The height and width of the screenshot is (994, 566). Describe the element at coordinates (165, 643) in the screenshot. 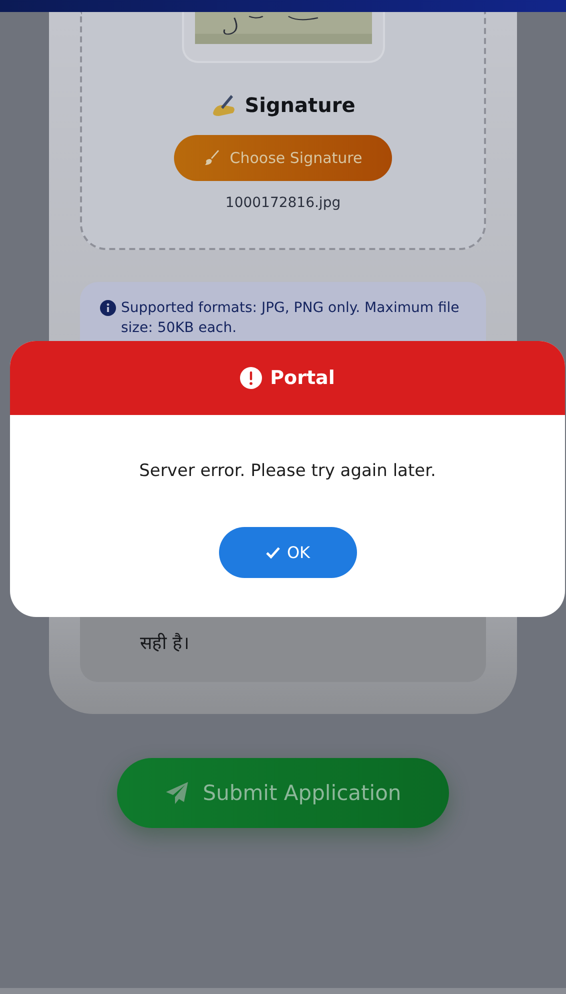

I see `declaration-text: सही है।` at that location.